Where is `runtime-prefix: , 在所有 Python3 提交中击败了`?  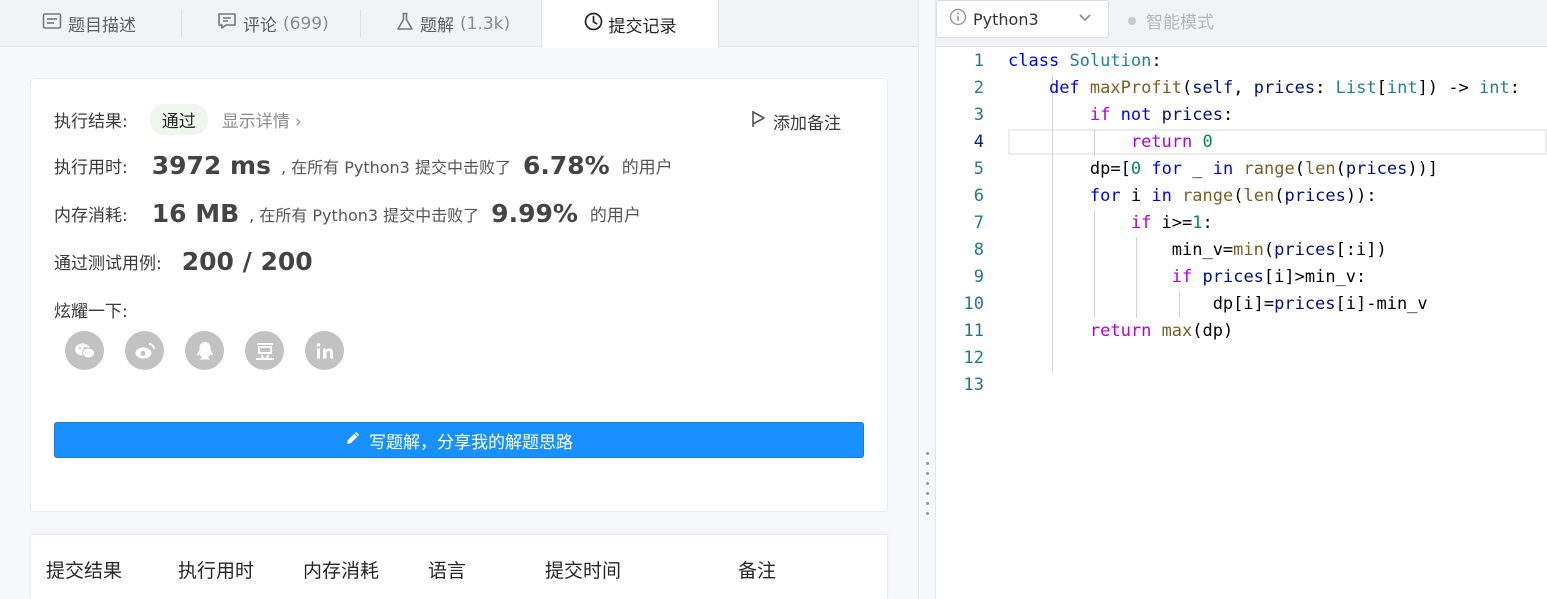 runtime-prefix: , 在所有 Python3 提交中击败了 is located at coordinates (395, 167).